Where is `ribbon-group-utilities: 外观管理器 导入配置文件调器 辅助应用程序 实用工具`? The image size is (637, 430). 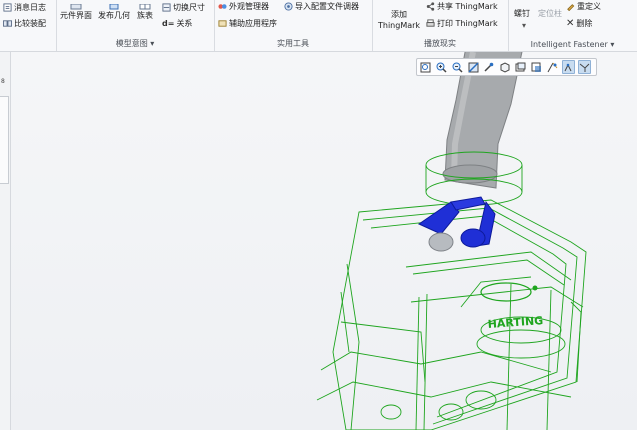
ribbon-group-utilities: 外观管理器 导入配置文件调器 辅助应用程序 实用工具 is located at coordinates (293, 25).